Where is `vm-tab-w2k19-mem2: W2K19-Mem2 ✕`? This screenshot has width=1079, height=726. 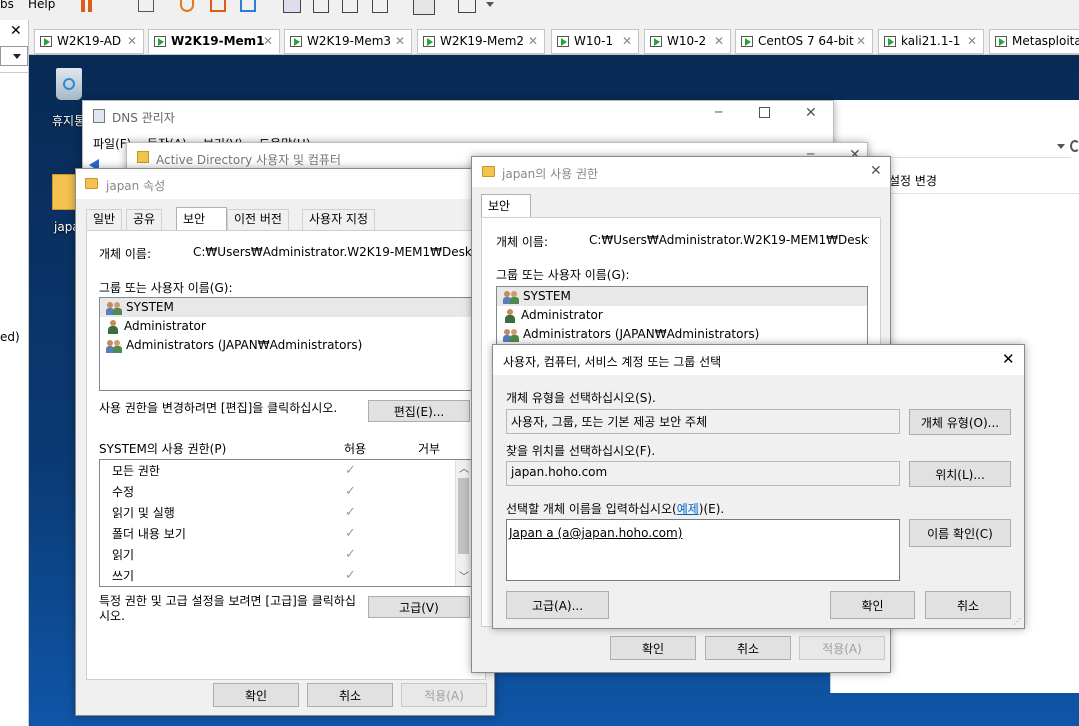
vm-tab-w2k19-mem2: W2K19-Mem2 ✕ is located at coordinates (481, 41).